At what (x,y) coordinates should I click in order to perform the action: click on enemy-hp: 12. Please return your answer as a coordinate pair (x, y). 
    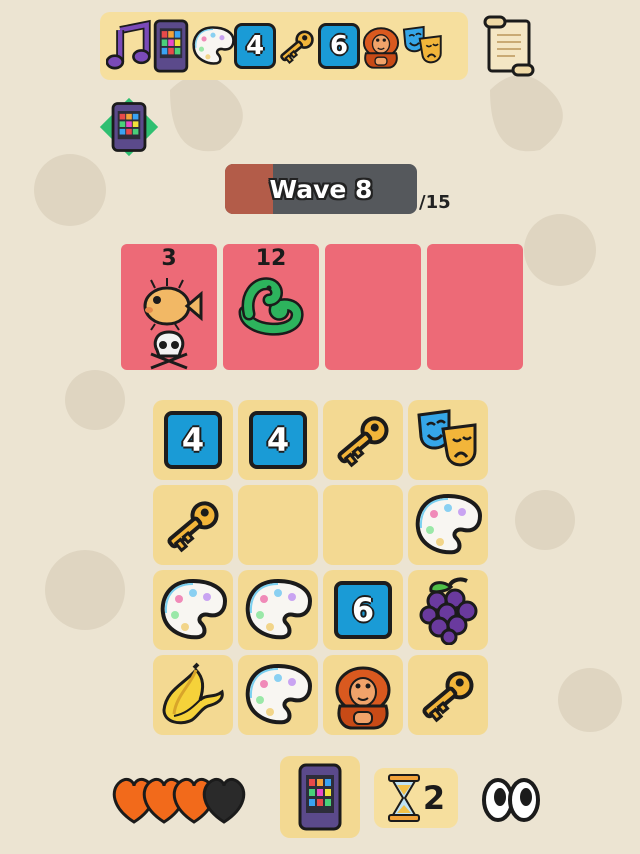
    Looking at the image, I should click on (271, 258).